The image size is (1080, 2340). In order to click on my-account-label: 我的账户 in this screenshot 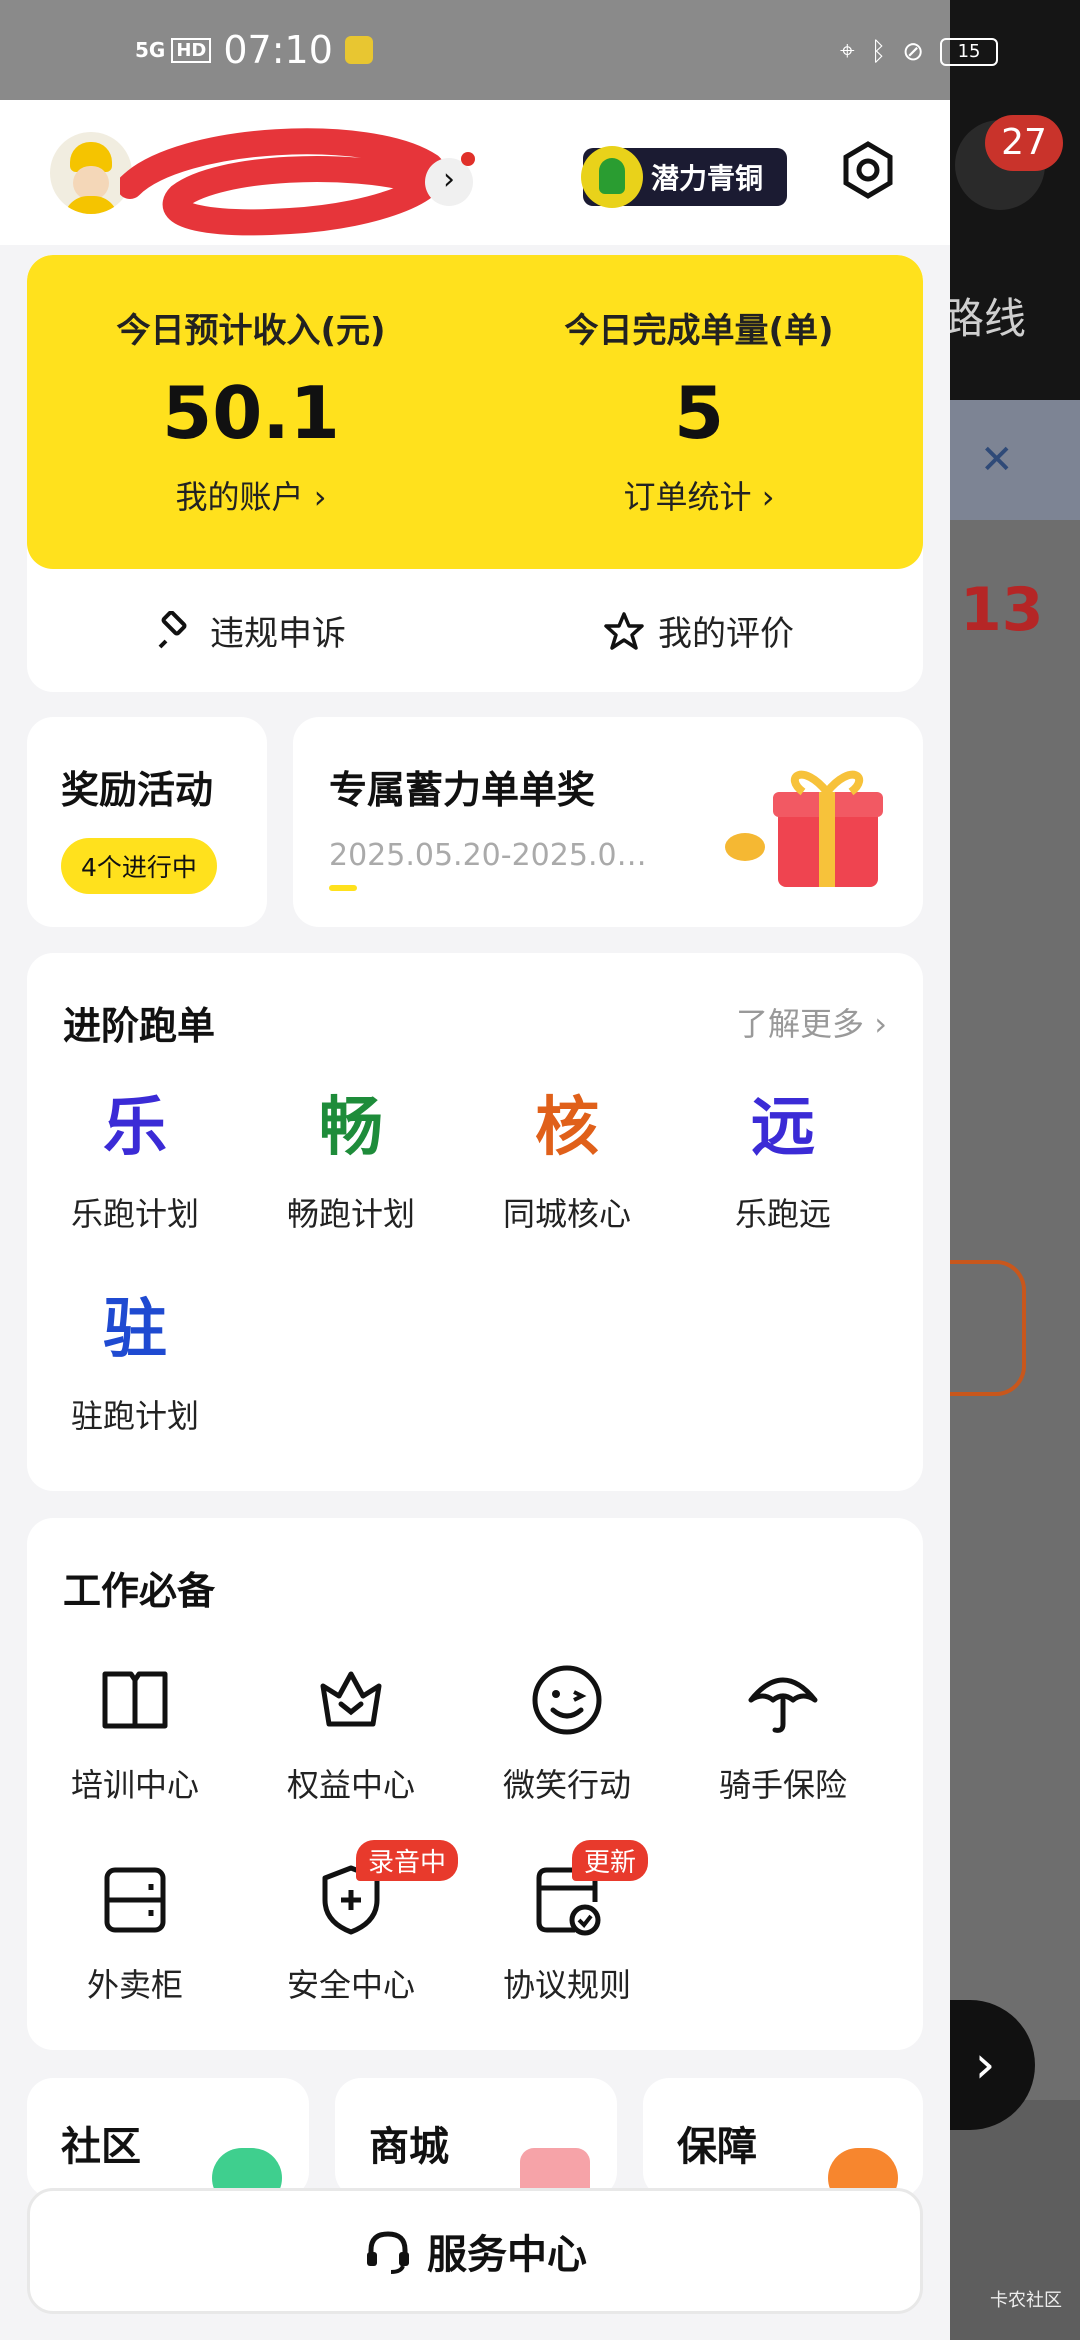, I will do `click(239, 497)`.